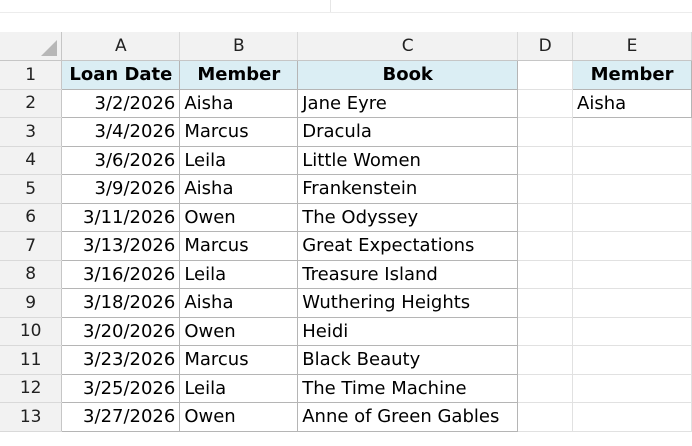  Describe the element at coordinates (31, 217) in the screenshot. I see `row-header: 6` at that location.